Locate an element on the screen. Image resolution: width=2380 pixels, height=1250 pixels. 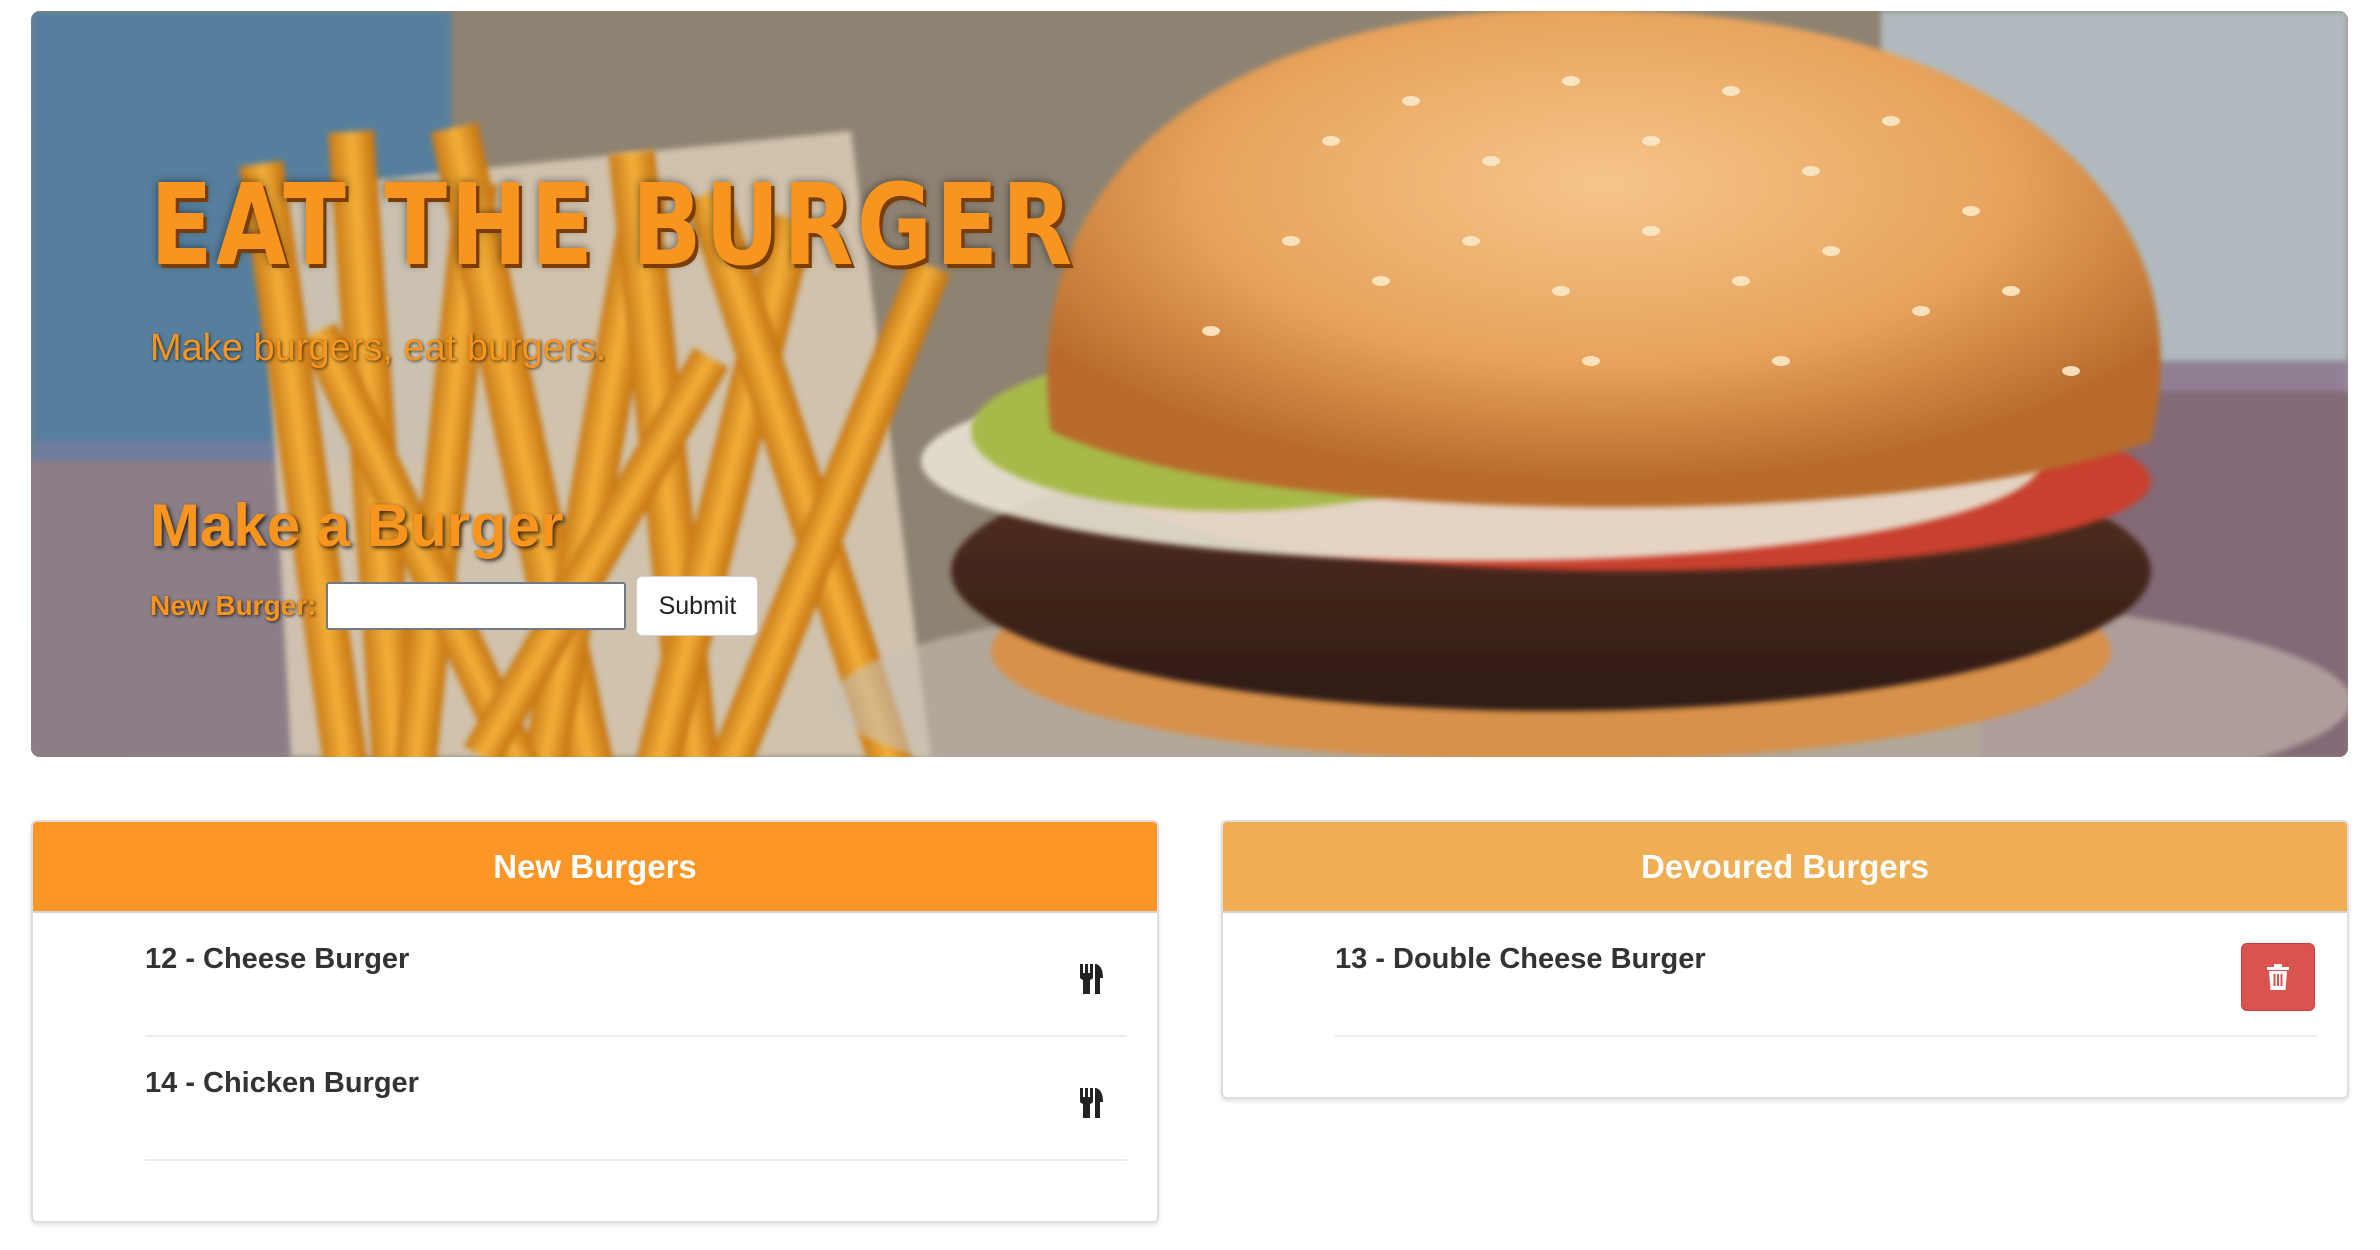
form-title: Make a Burger is located at coordinates (357, 525).